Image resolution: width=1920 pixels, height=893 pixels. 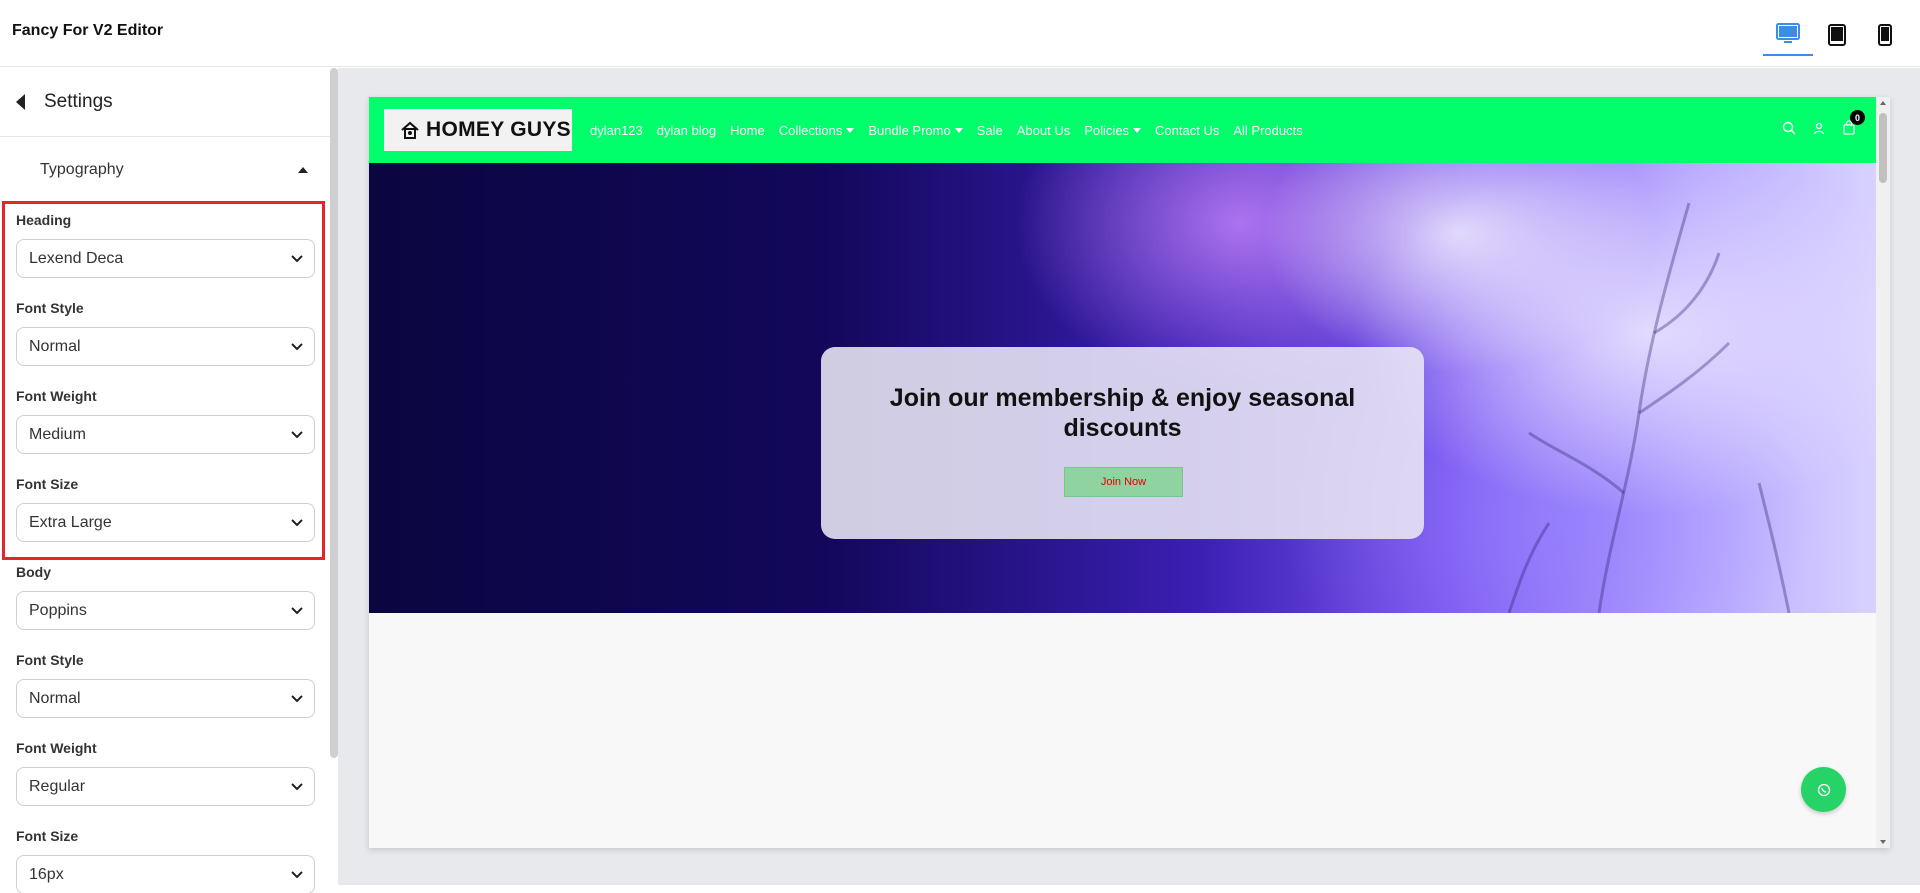 What do you see at coordinates (88, 30) in the screenshot?
I see `app-title: Fancy For V2 Editor` at bounding box center [88, 30].